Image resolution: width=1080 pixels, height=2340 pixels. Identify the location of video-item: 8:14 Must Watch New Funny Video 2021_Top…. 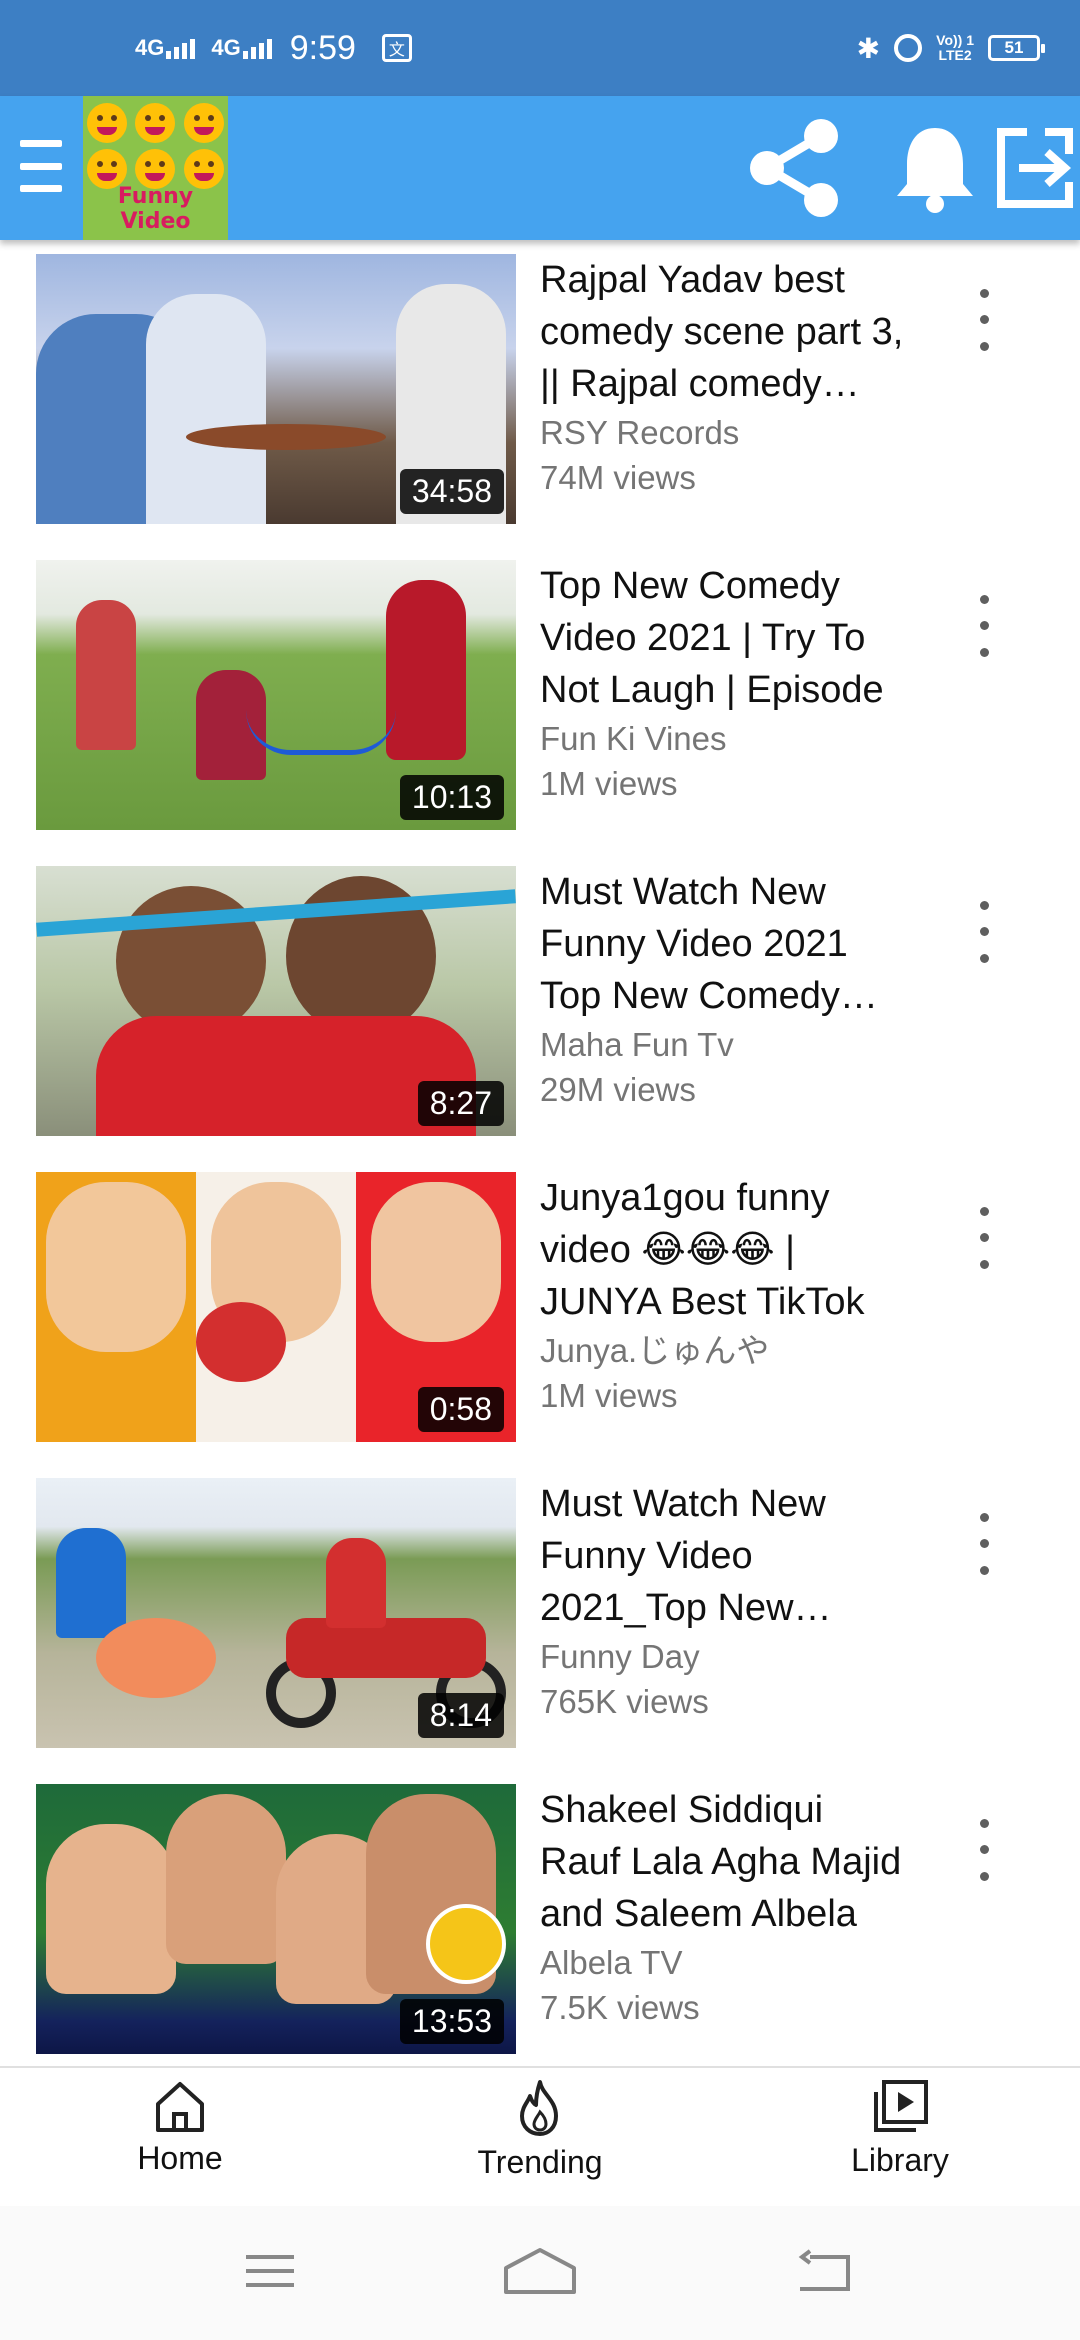
(540, 1617).